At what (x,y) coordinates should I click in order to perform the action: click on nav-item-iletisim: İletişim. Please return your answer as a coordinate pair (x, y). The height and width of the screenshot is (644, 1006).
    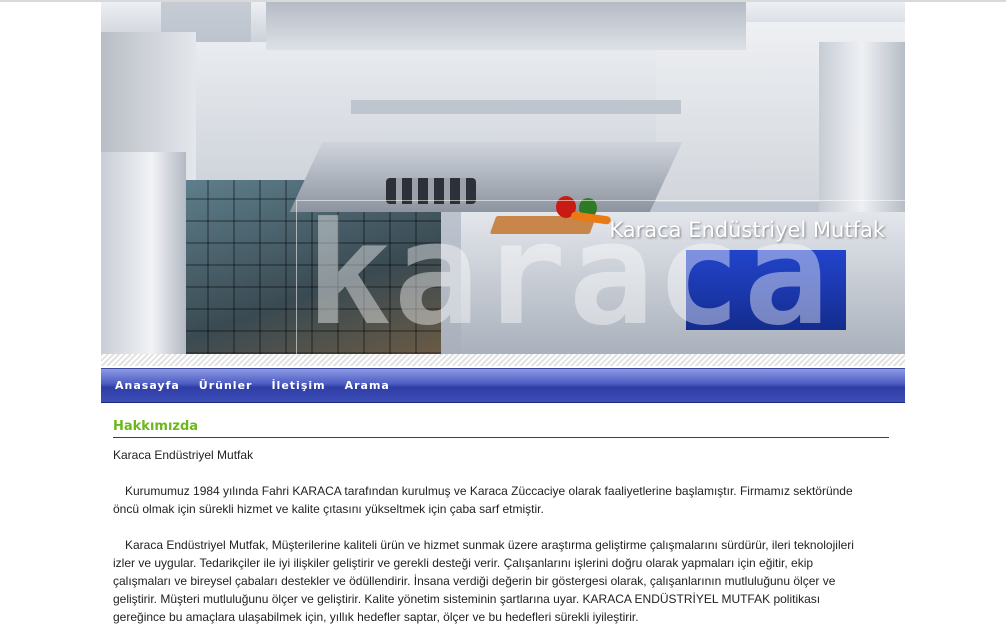
    Looking at the image, I should click on (307, 385).